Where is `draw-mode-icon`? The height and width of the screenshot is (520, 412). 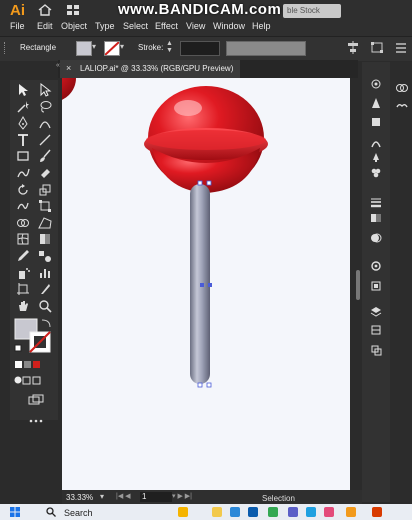 draw-mode-icon is located at coordinates (28, 364).